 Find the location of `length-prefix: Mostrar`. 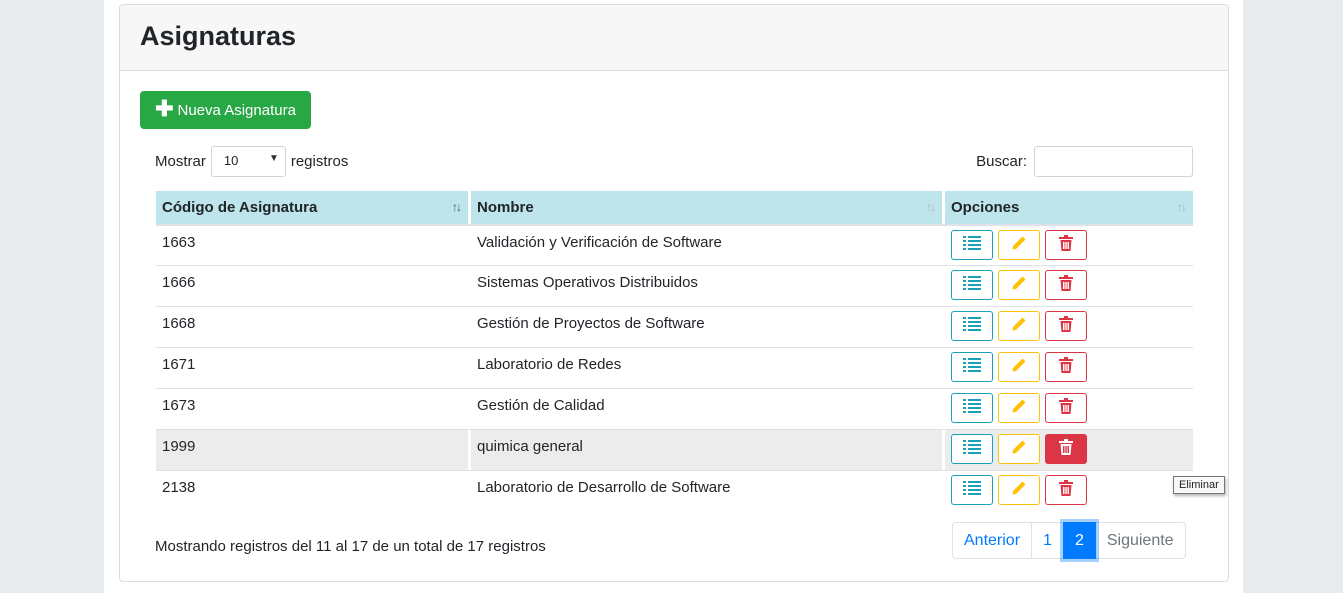

length-prefix: Mostrar is located at coordinates (180, 161).